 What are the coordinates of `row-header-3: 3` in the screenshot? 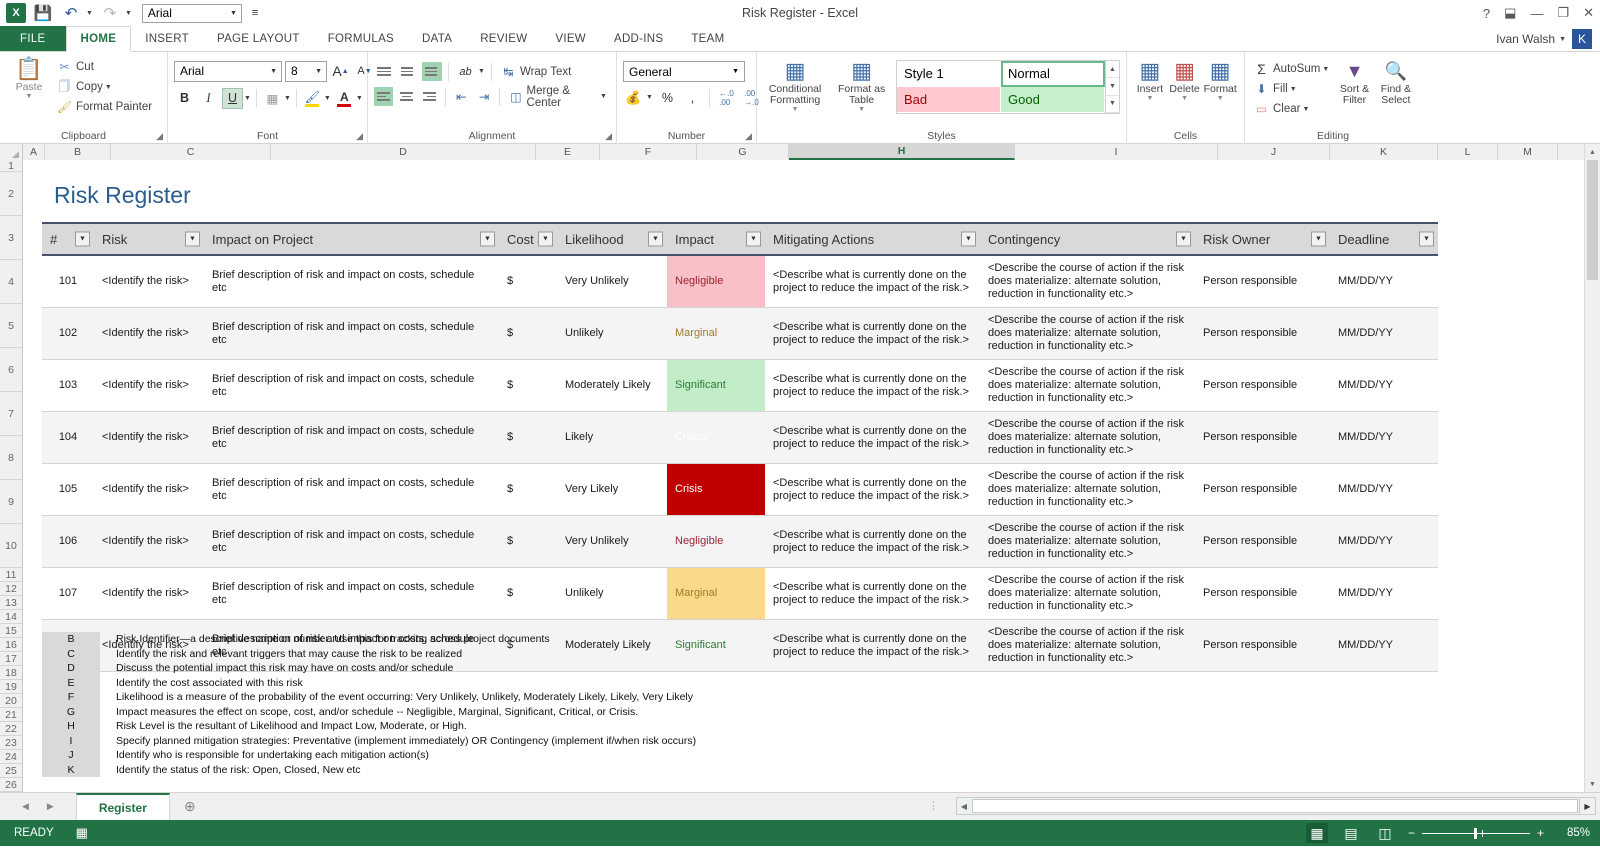 It's located at (11, 238).